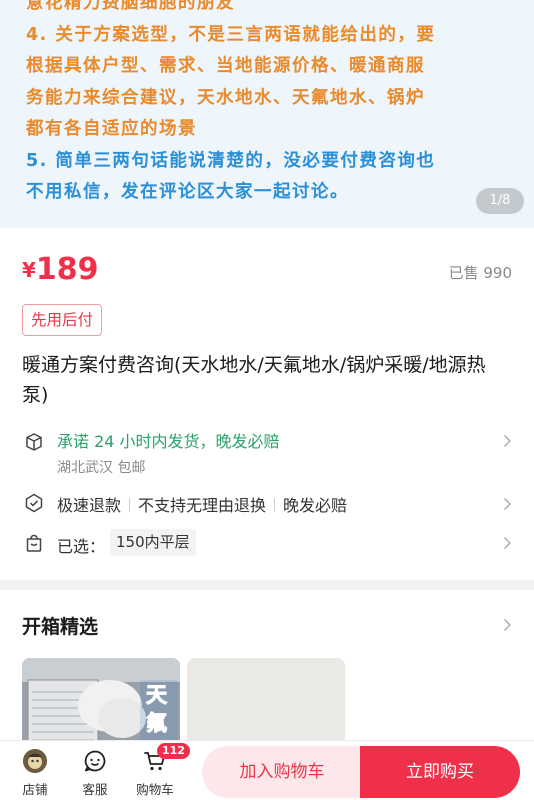  I want to click on pay-later-tag: 先用后付, so click(62, 320).